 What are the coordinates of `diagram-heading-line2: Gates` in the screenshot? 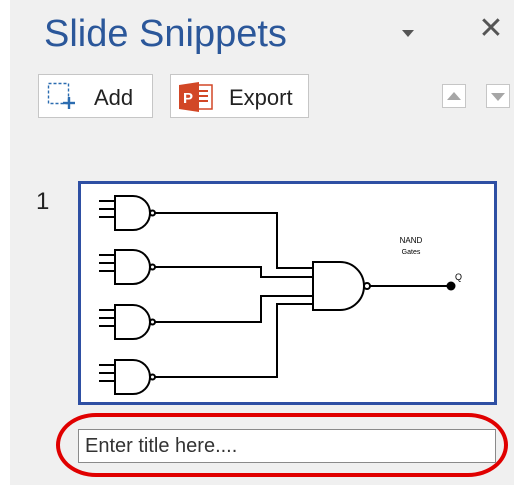 It's located at (411, 252).